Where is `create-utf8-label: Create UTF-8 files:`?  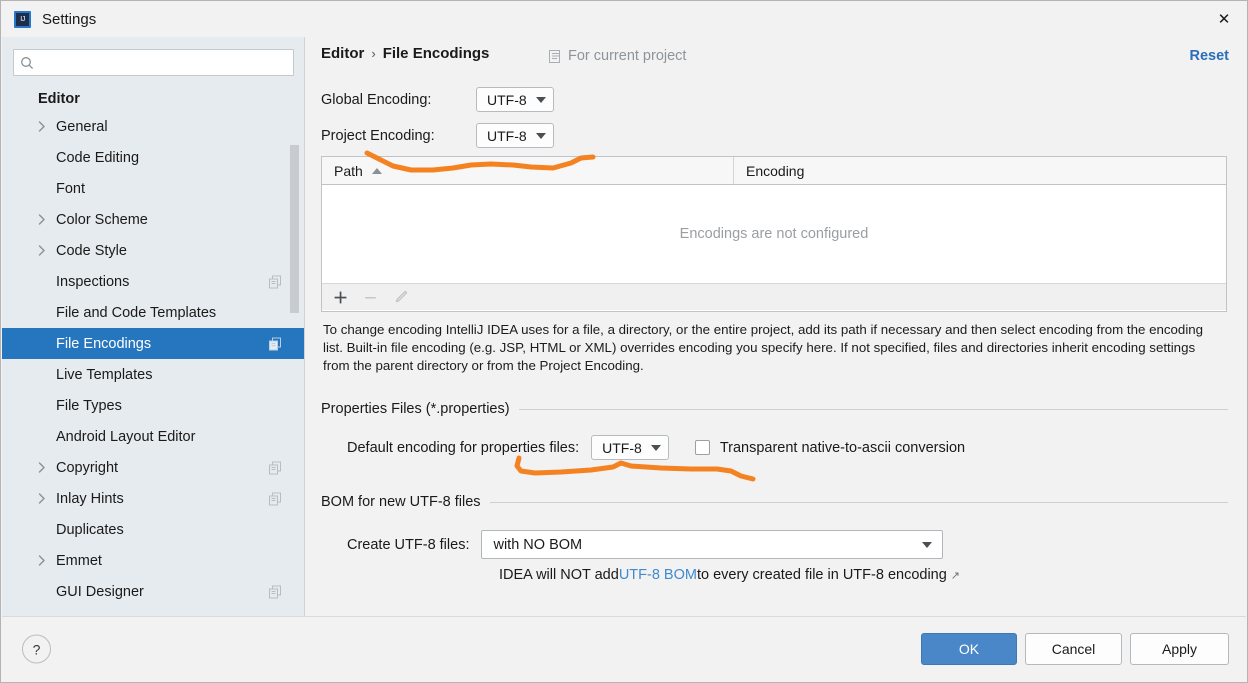
create-utf8-label: Create UTF-8 files: is located at coordinates (408, 544).